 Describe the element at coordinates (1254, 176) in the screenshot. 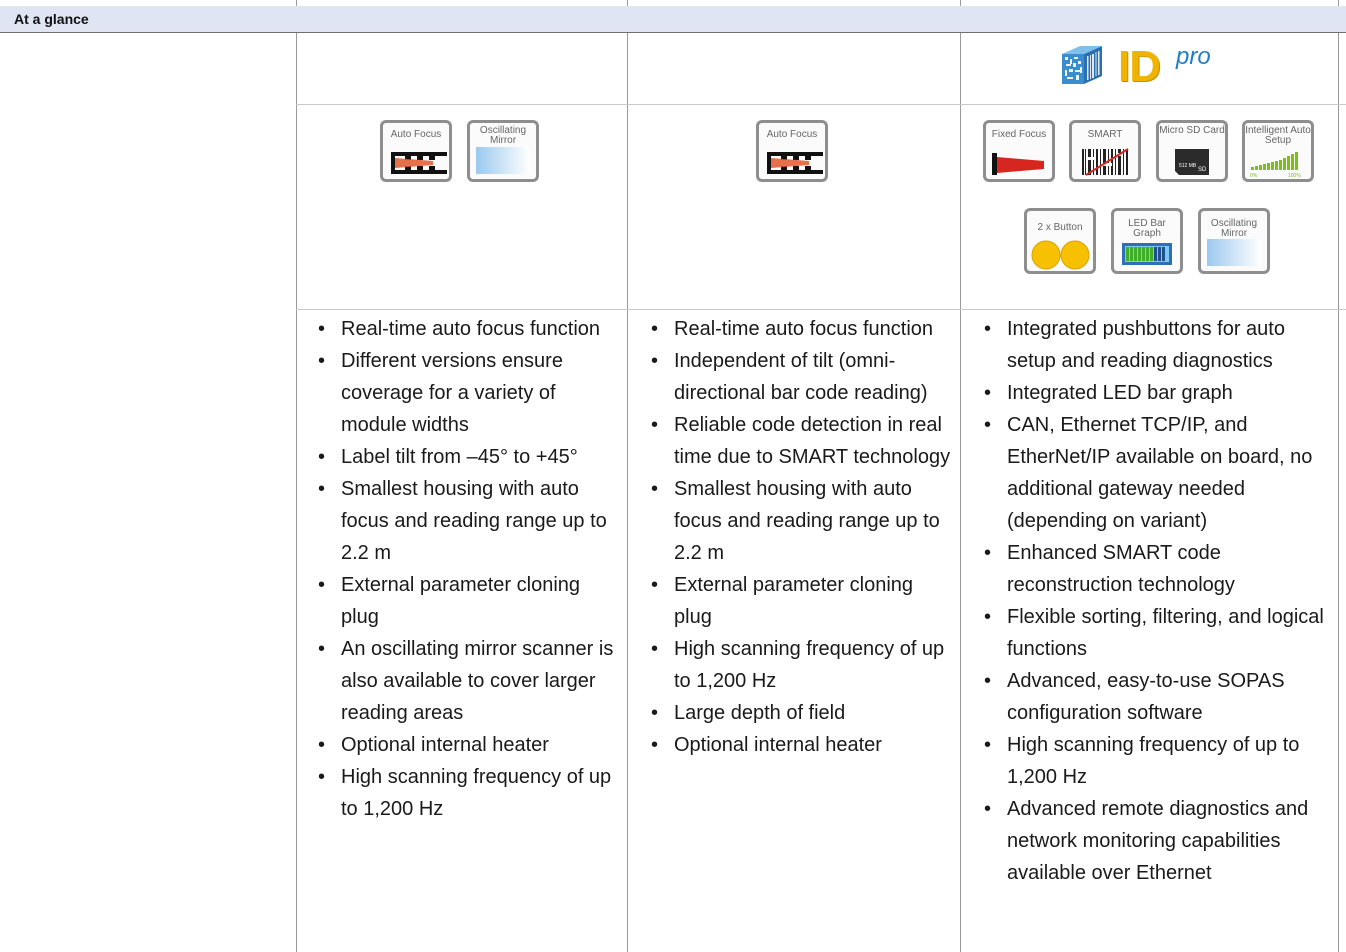

I see `scale-min-text: 0%` at that location.